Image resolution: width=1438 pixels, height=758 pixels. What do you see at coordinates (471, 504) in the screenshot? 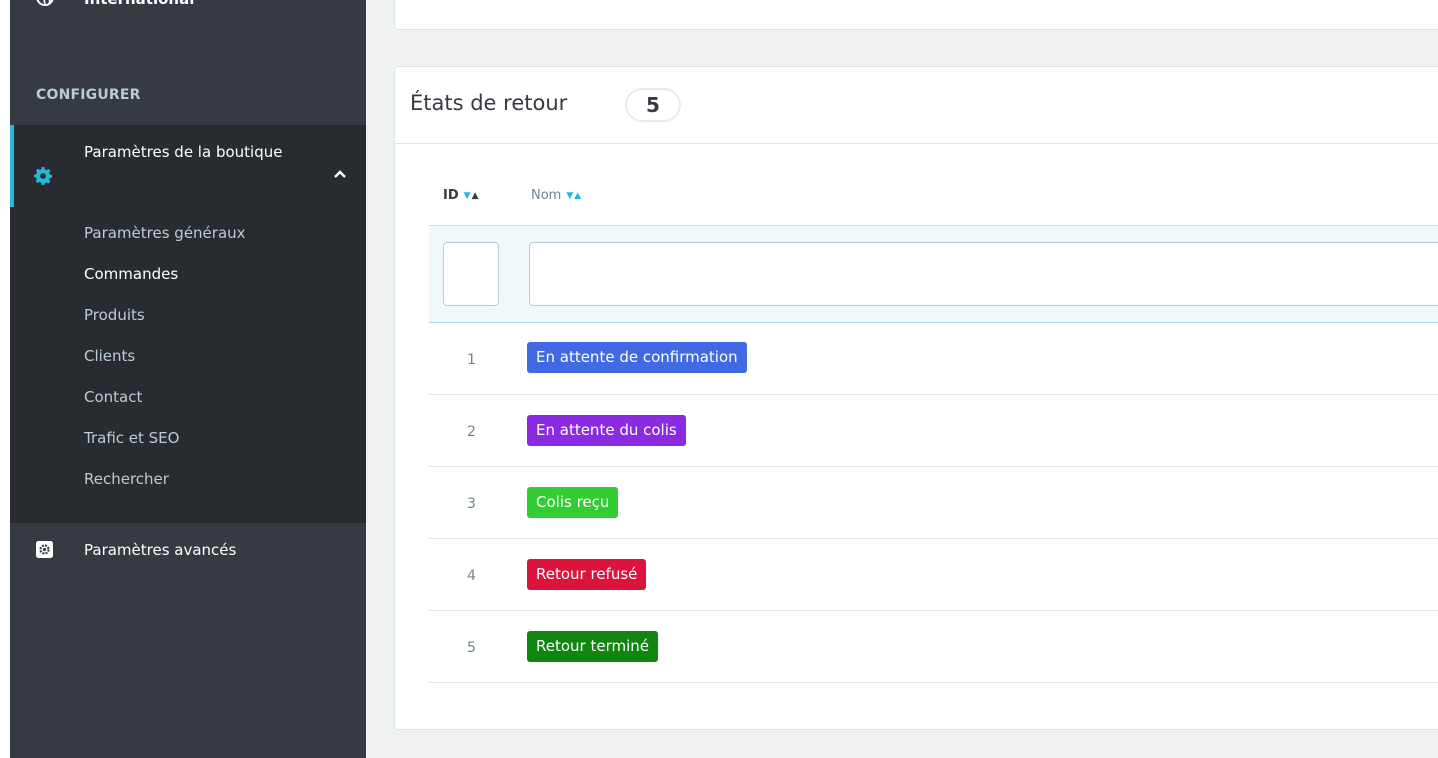
I see `row-id: 3` at bounding box center [471, 504].